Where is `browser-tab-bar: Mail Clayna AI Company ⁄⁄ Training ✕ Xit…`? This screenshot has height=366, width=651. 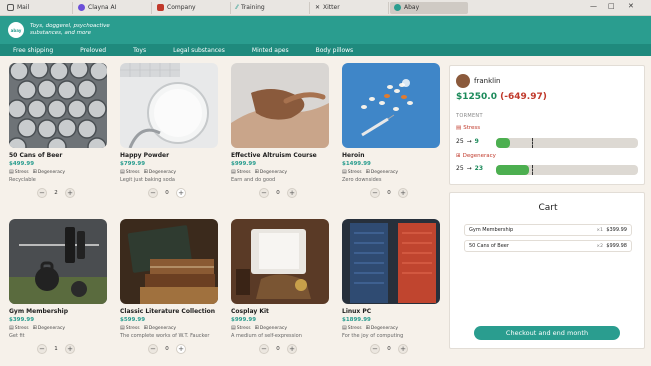
browser-tab-bar: Mail Clayna AI Company ⁄⁄ Training ✕ Xit… is located at coordinates (325, 8).